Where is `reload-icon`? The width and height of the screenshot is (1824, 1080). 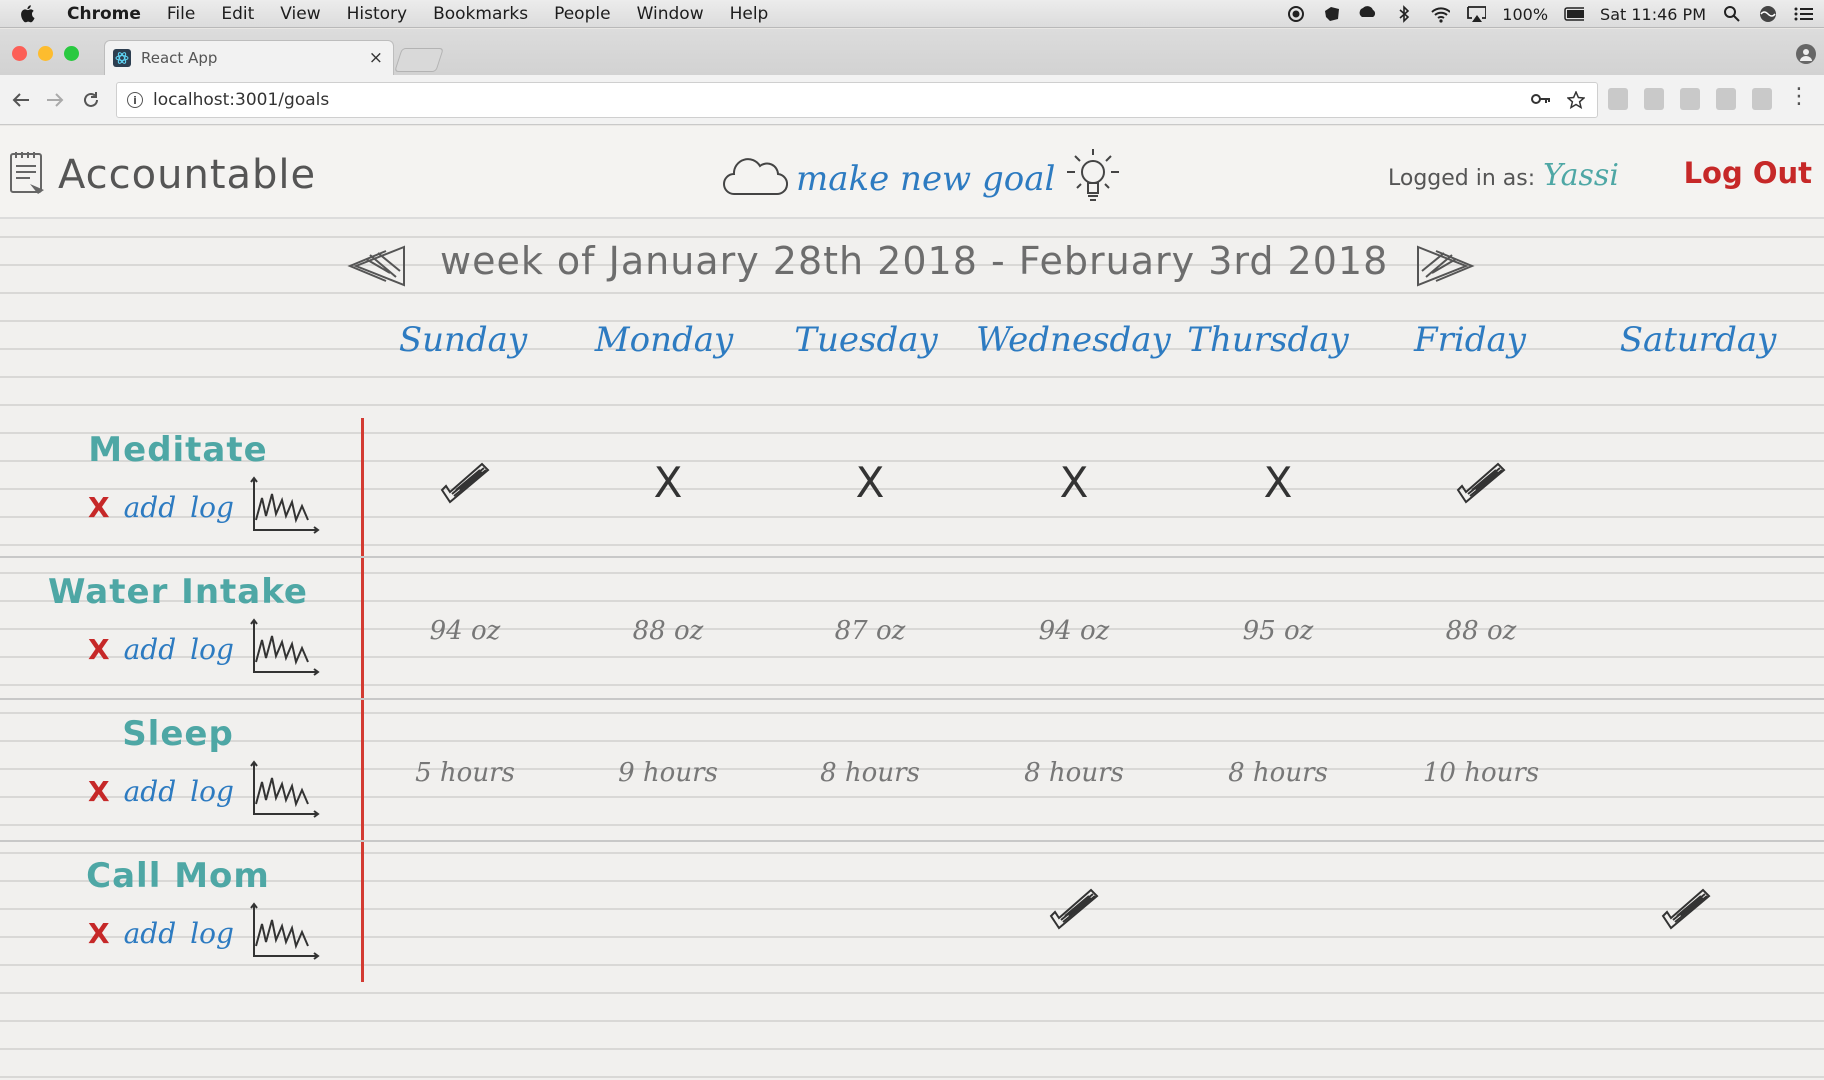
reload-icon is located at coordinates (91, 100).